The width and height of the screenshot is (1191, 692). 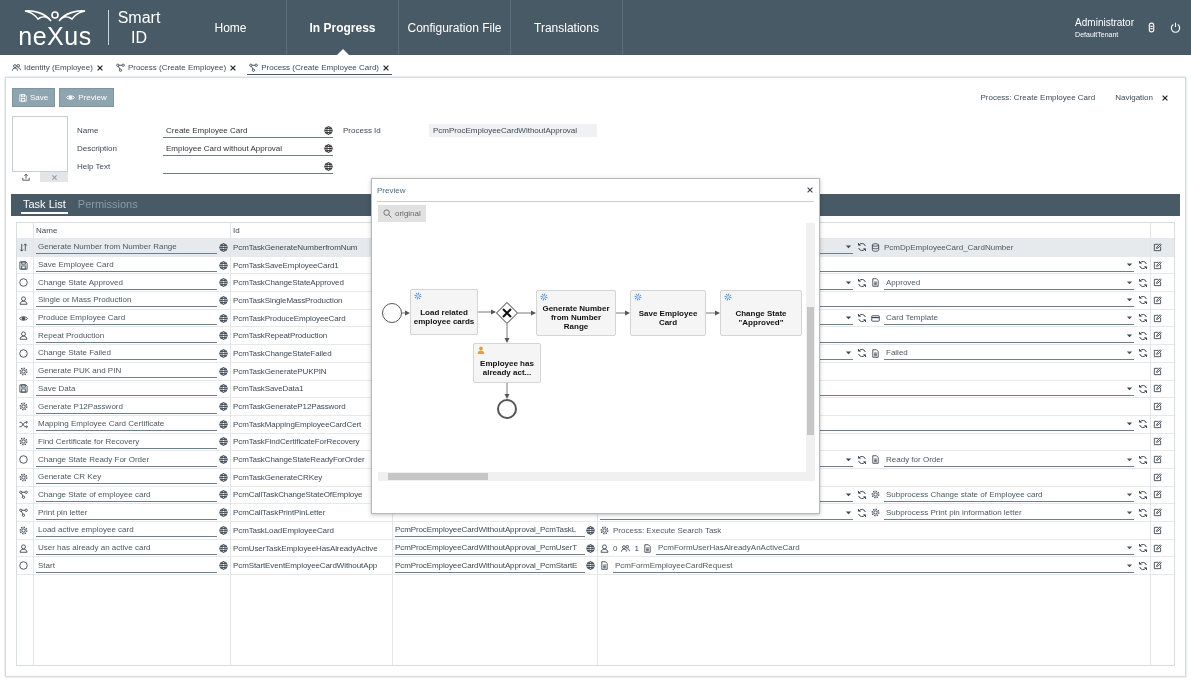 What do you see at coordinates (58, 69) in the screenshot?
I see `document-tab: Identity (Employee)` at bounding box center [58, 69].